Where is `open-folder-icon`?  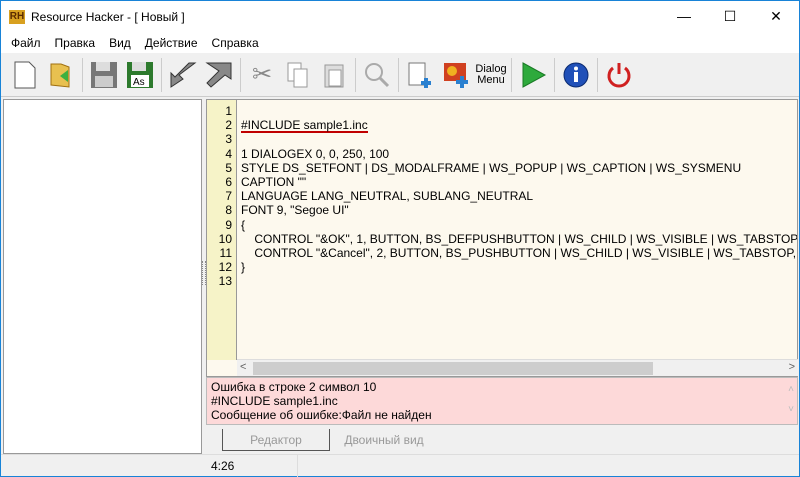
open-folder-icon is located at coordinates (61, 75).